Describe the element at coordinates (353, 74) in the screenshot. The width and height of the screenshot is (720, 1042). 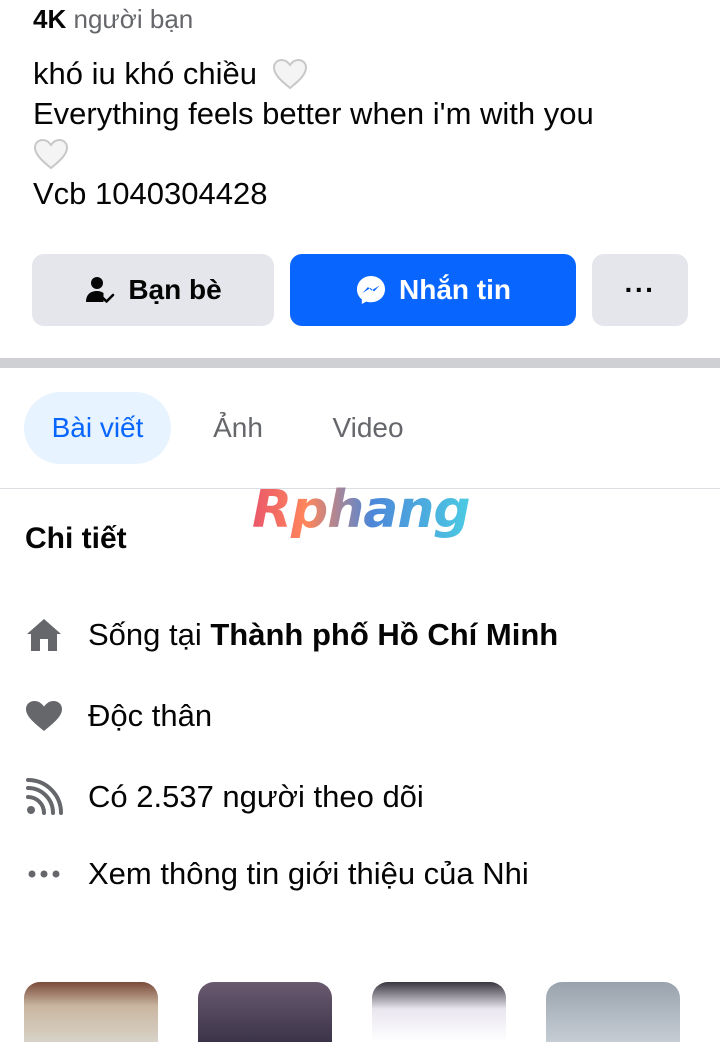
I see `bio-line-1: khó iu khó chiều` at that location.